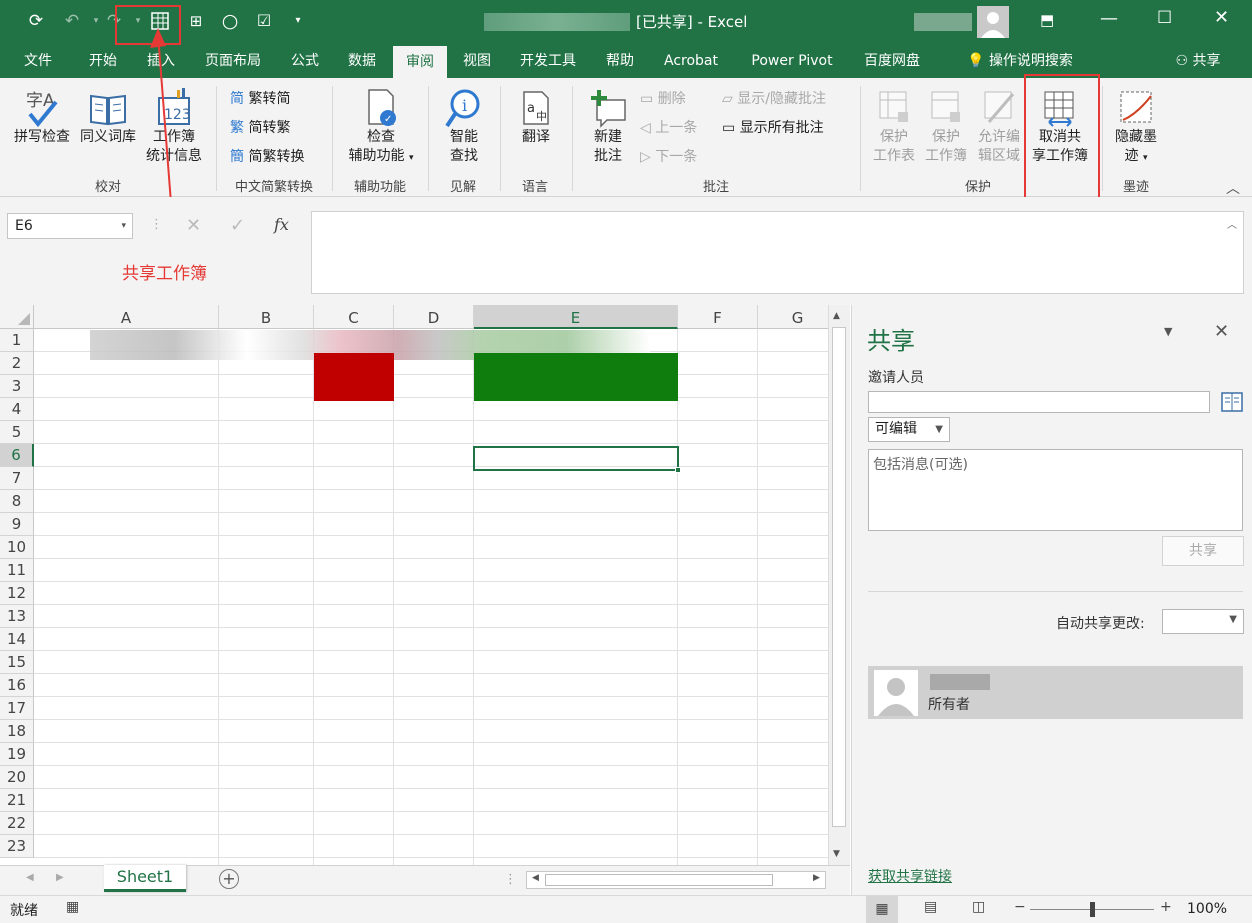  Describe the element at coordinates (103, 61) in the screenshot. I see `tab-home: 开始` at that location.